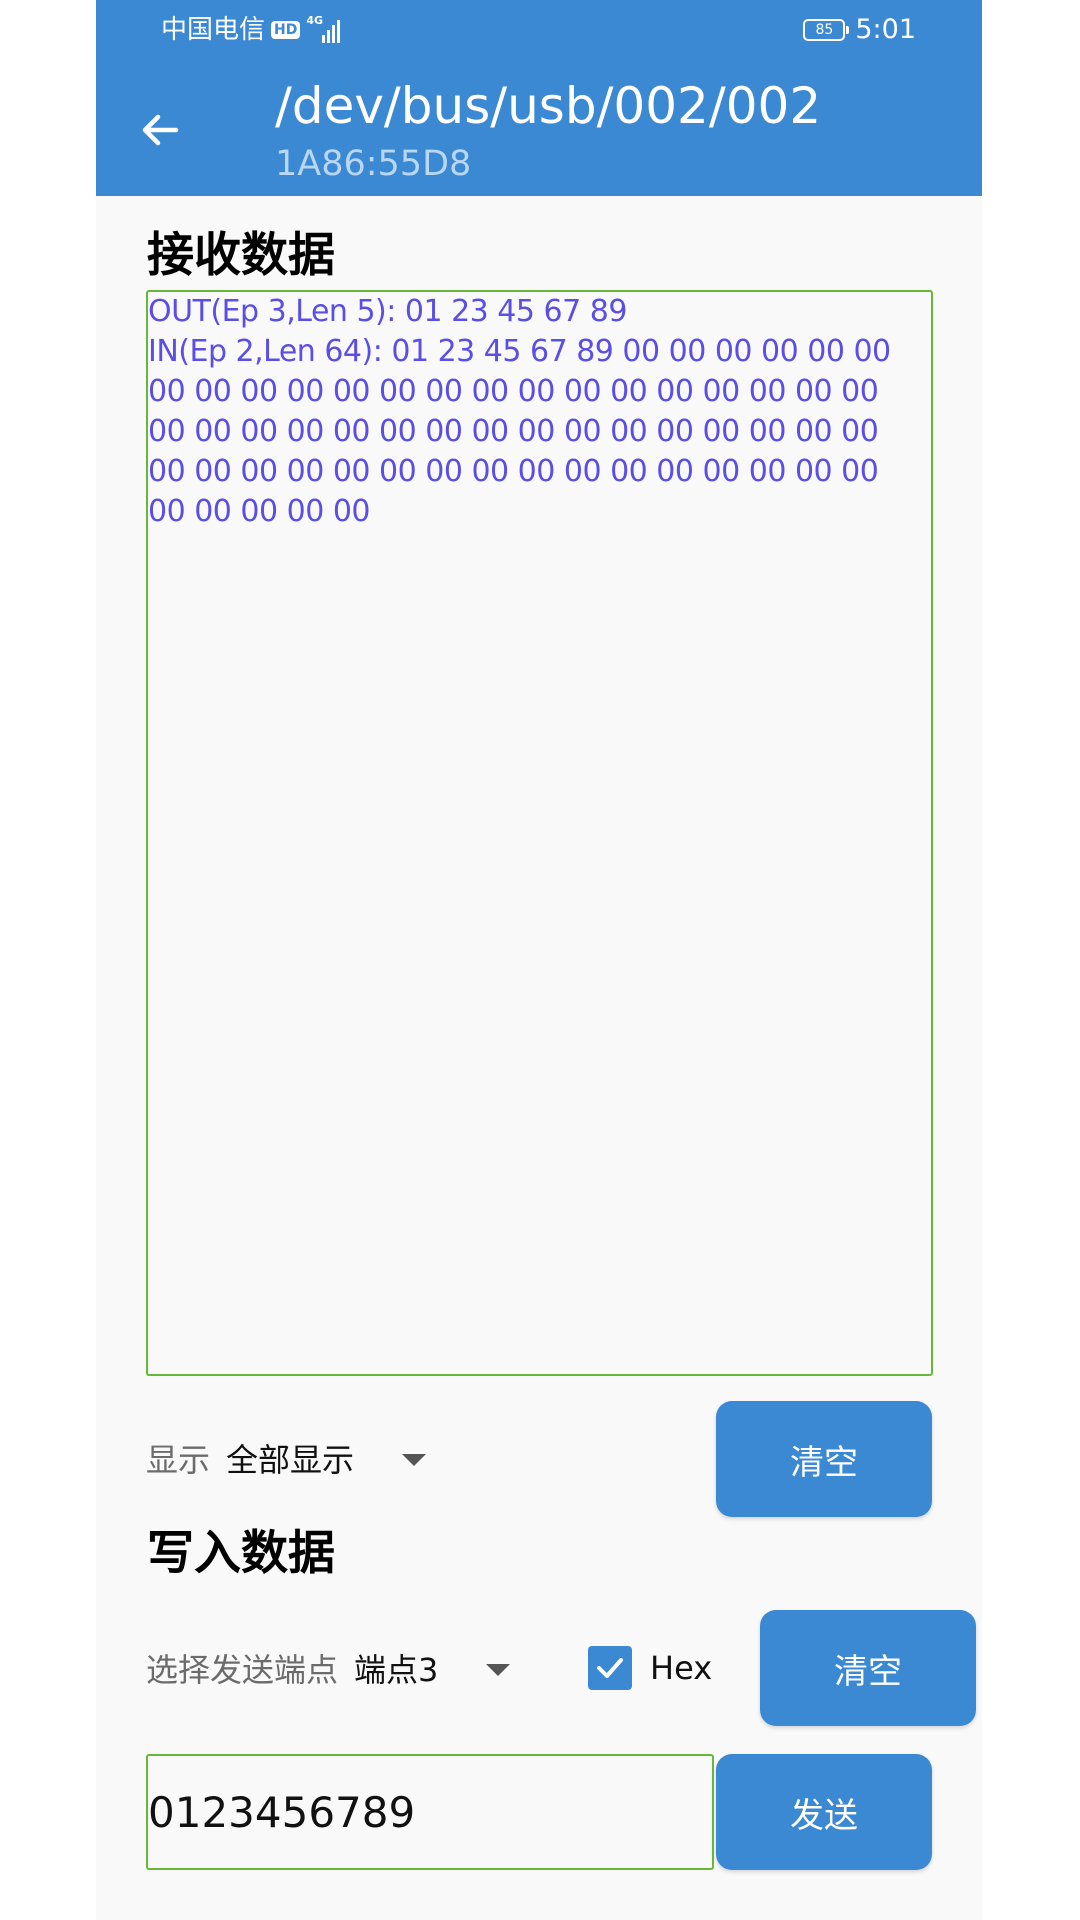  Describe the element at coordinates (548, 106) in the screenshot. I see `device-path-title: /dev/bus/usb/002/002` at that location.